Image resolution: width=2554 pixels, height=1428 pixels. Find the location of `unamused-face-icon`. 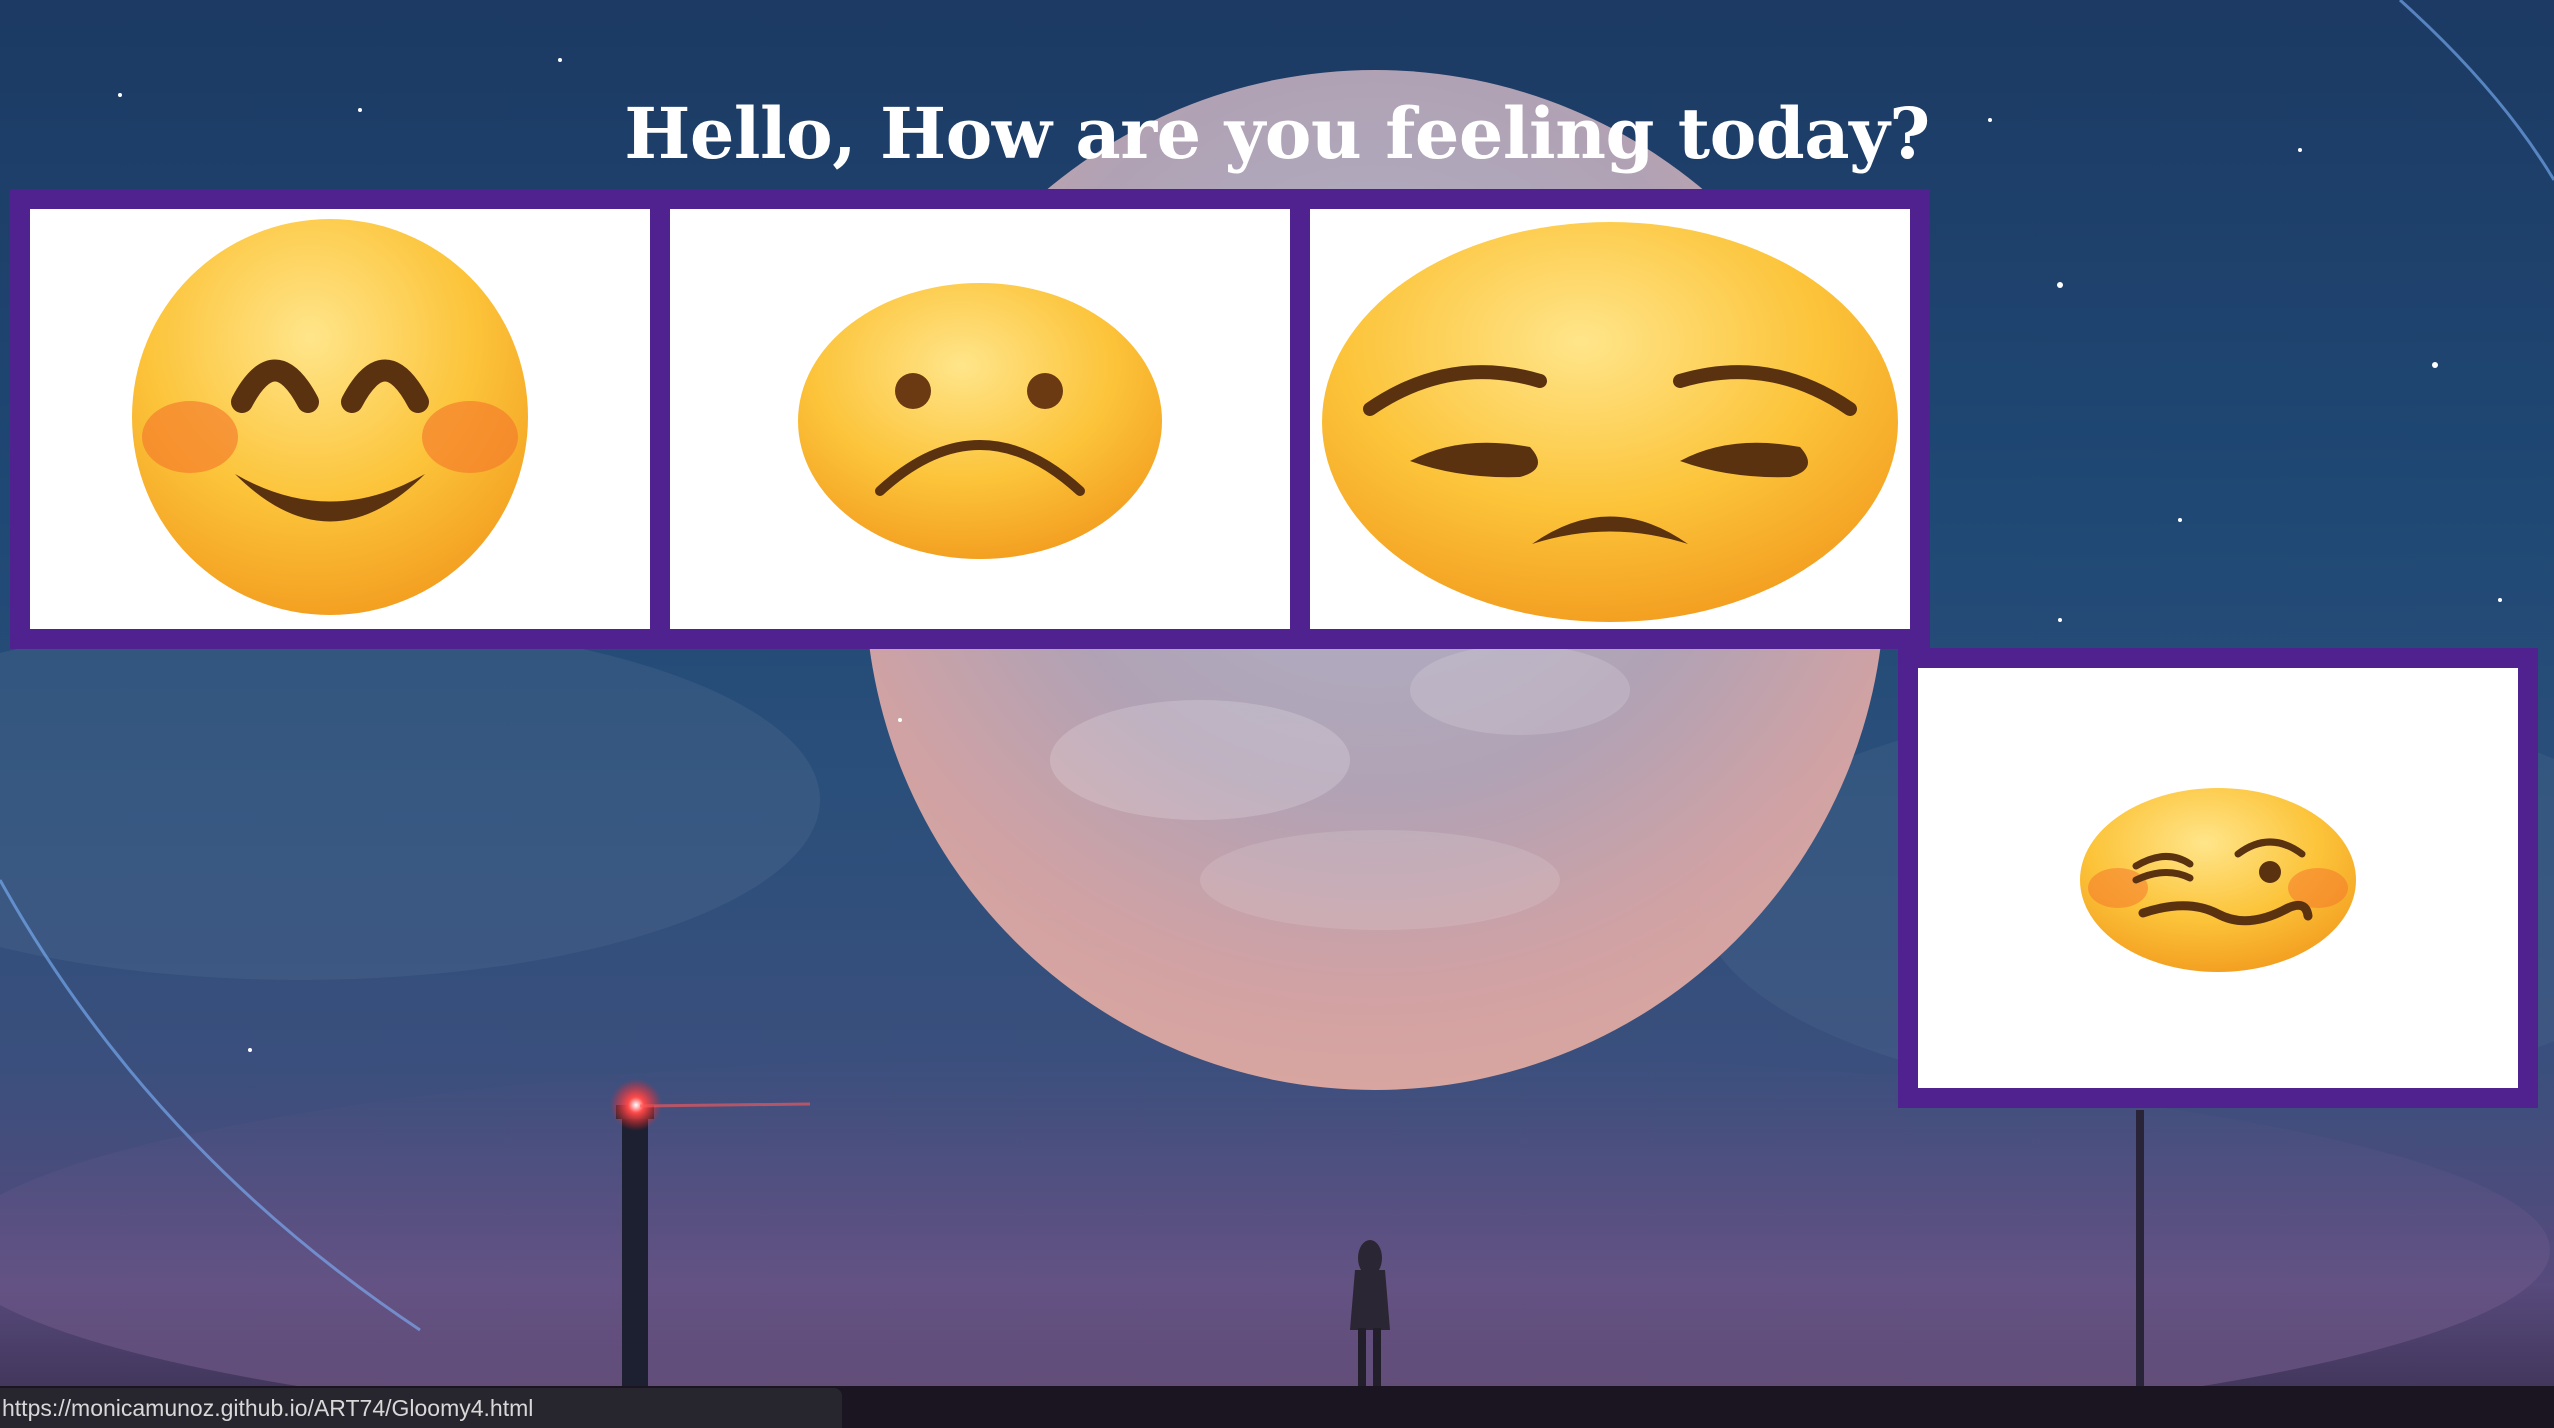

unamused-face-icon is located at coordinates (1610, 422).